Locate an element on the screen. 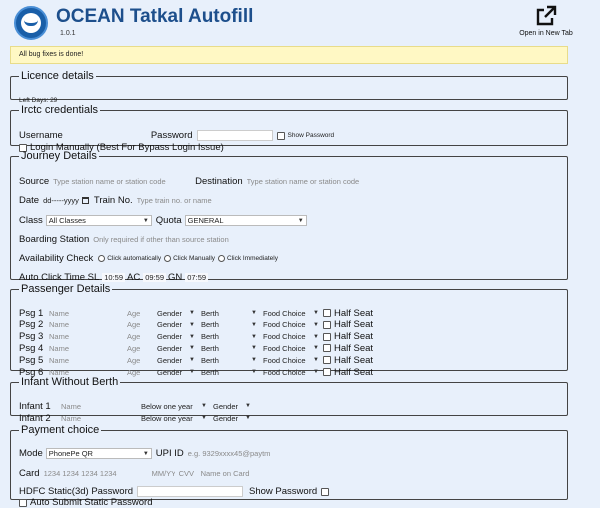 Image resolution: width=600 pixels, height=508 pixels. ac-time-input: 09:59 is located at coordinates (155, 277).